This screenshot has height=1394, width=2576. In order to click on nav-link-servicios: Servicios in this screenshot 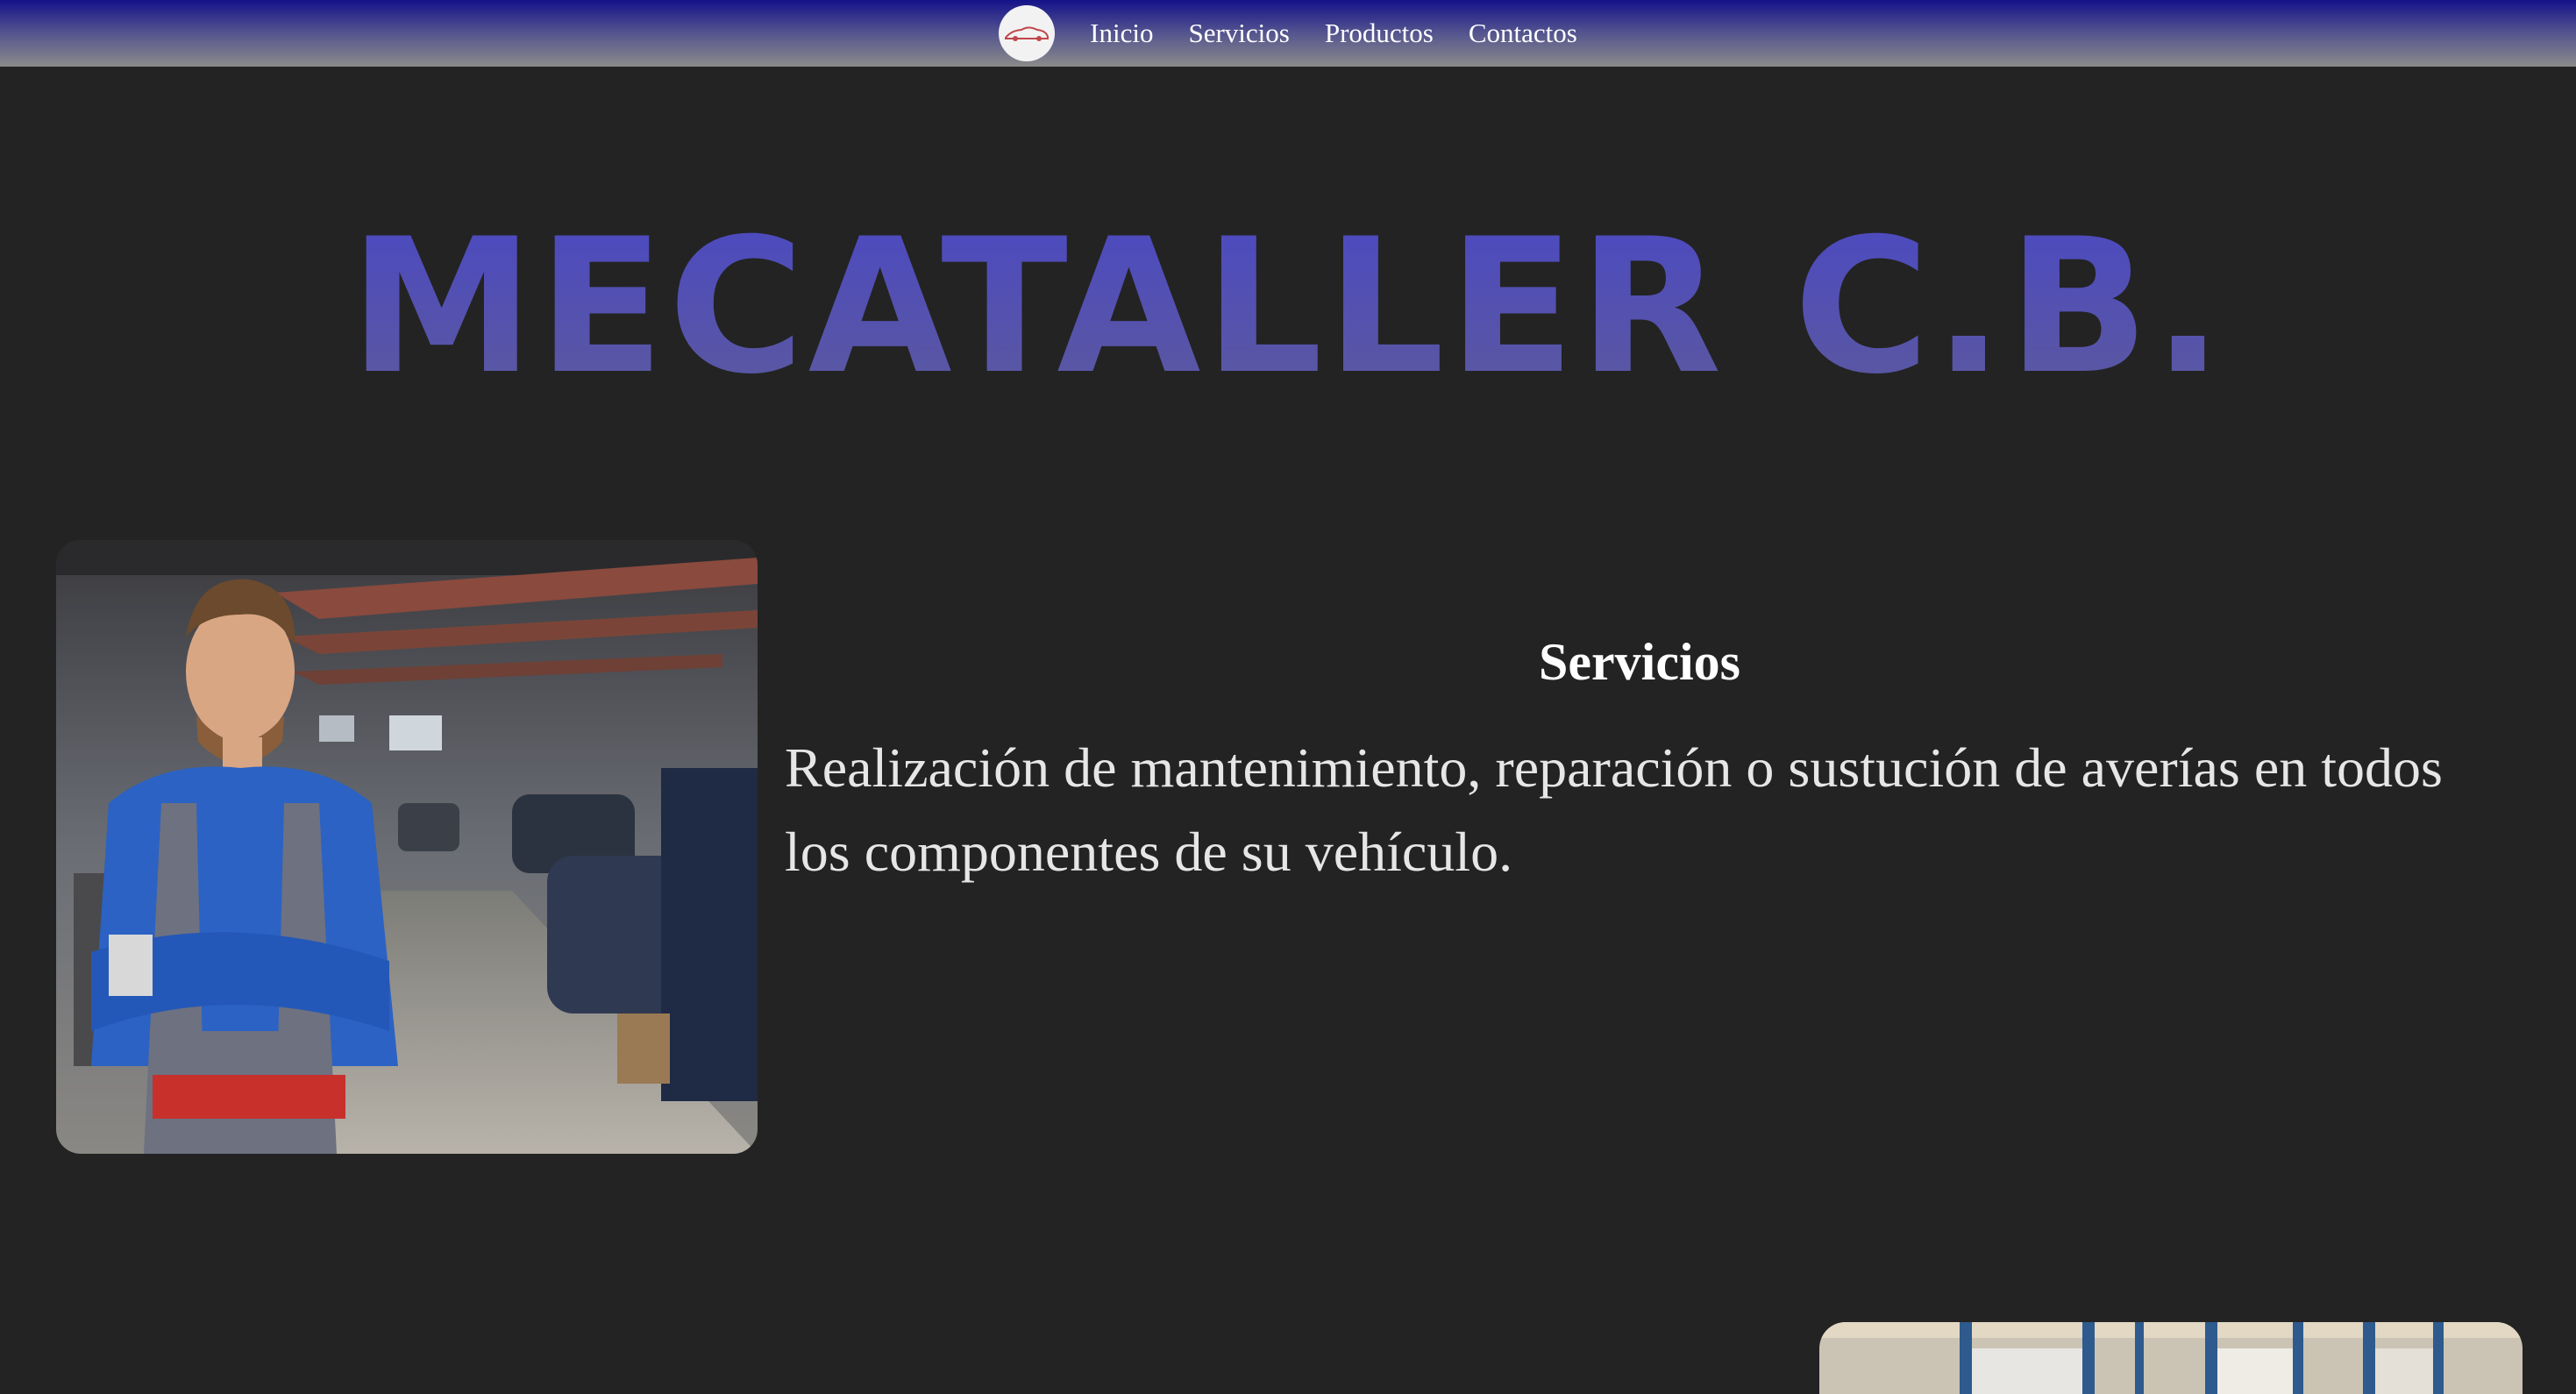, I will do `click(1238, 33)`.